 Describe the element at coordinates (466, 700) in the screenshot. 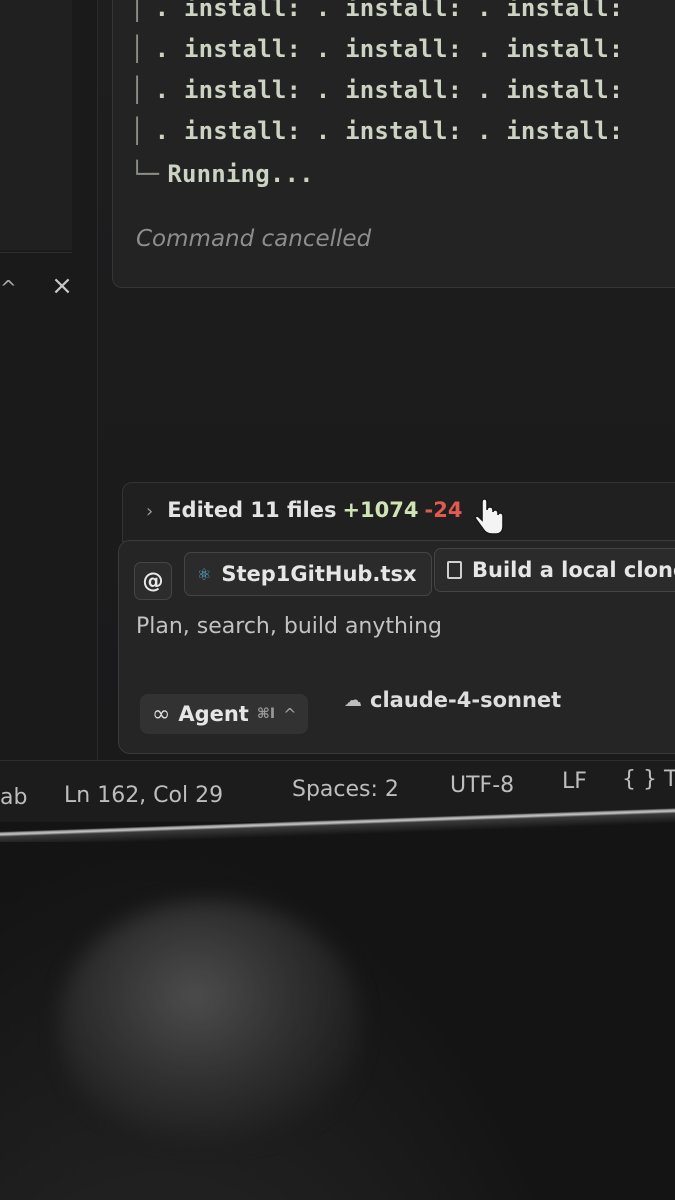

I see `model-label: claude-4-sonnet` at that location.